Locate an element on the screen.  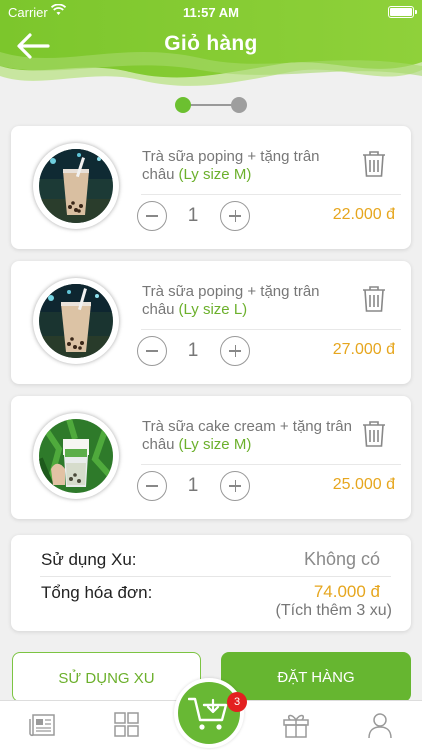
tab-menu is located at coordinates (127, 725).